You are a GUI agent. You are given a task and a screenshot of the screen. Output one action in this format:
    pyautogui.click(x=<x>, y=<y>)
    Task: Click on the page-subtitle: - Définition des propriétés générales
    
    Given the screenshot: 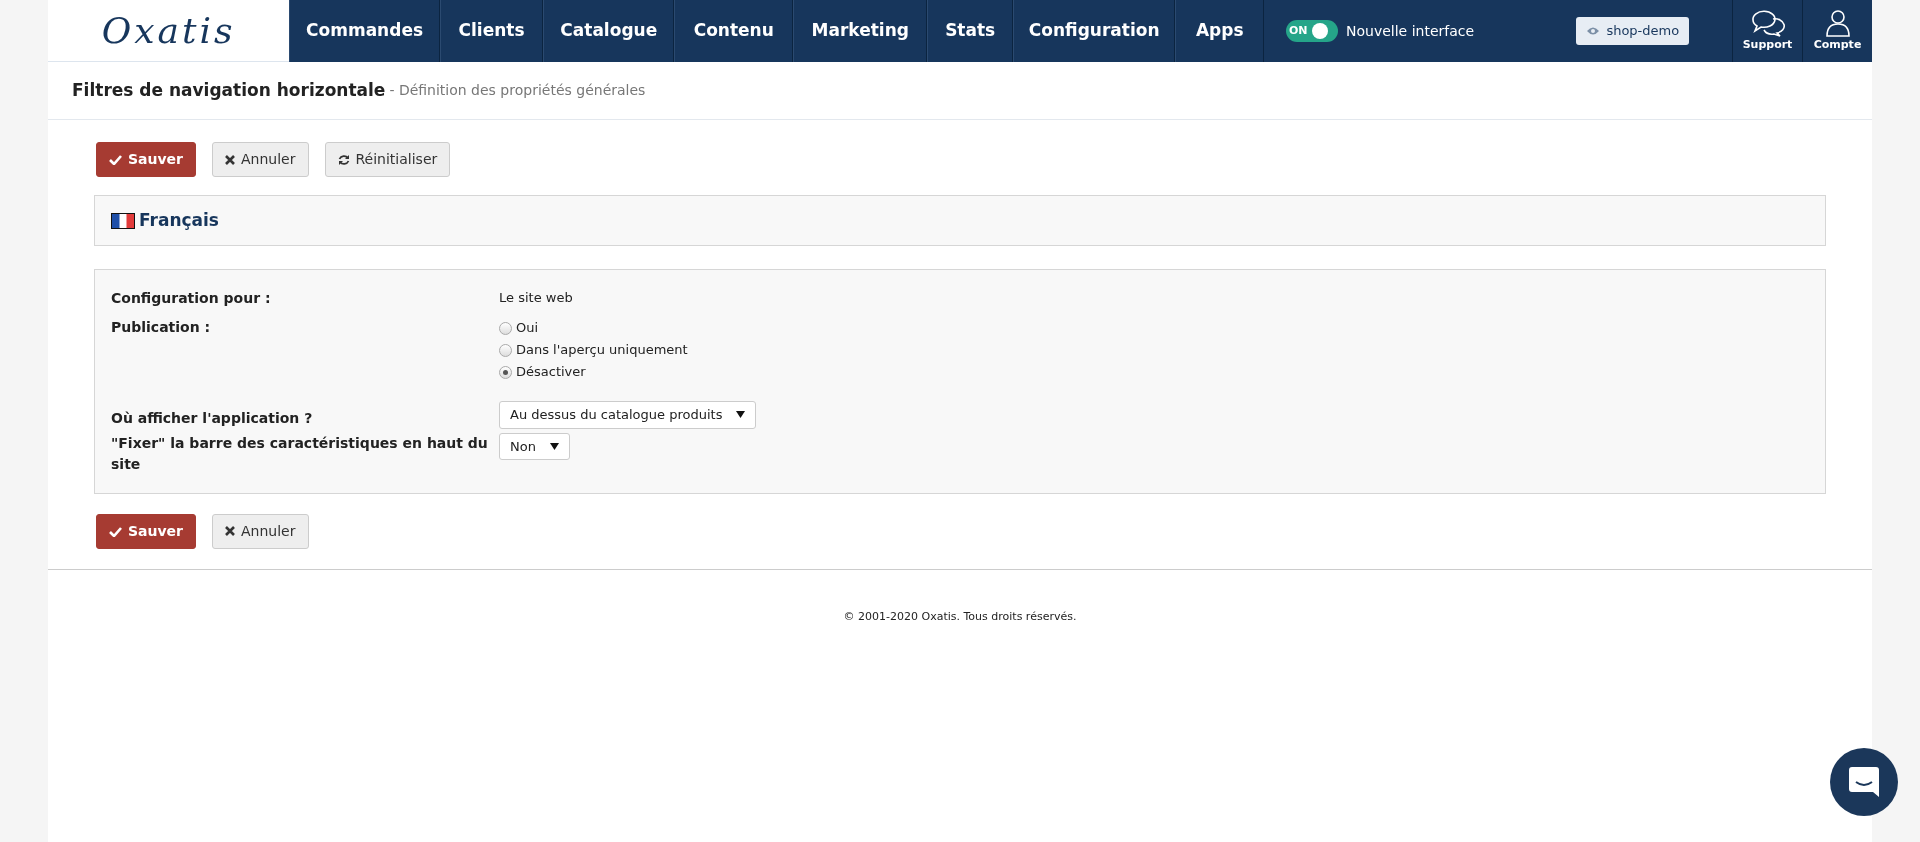 What is the action you would take?
    pyautogui.click(x=517, y=90)
    